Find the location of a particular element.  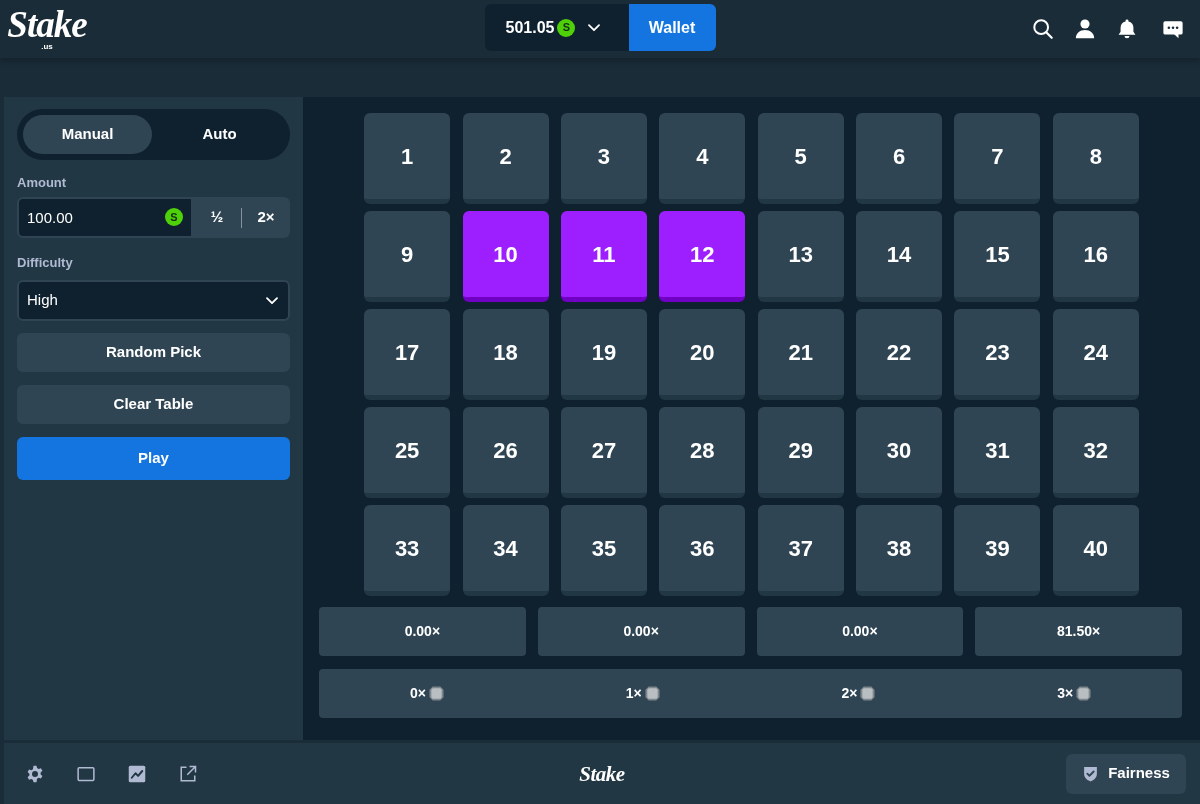

number-tile: 13 is located at coordinates (800, 256).